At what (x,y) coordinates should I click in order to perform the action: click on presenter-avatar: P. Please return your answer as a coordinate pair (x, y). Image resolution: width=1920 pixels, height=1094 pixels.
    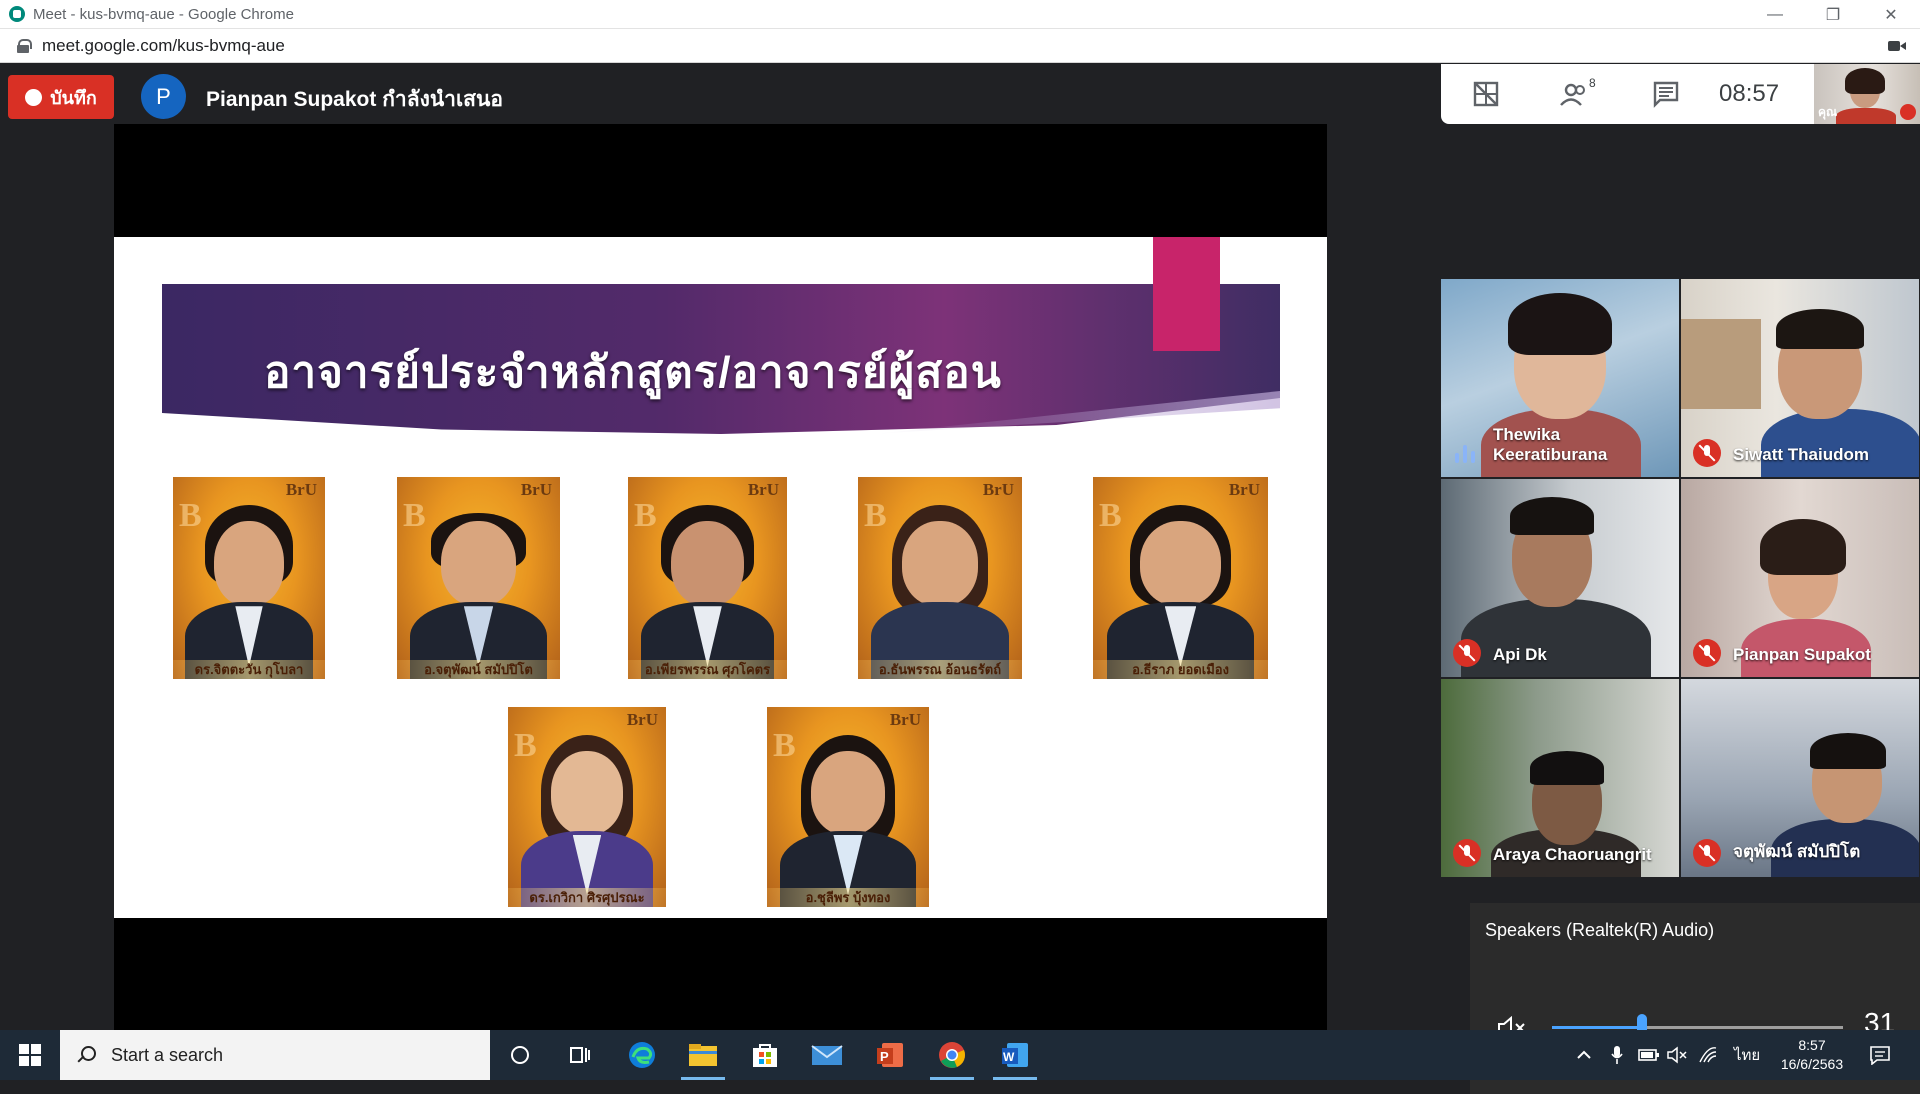
    Looking at the image, I should click on (163, 96).